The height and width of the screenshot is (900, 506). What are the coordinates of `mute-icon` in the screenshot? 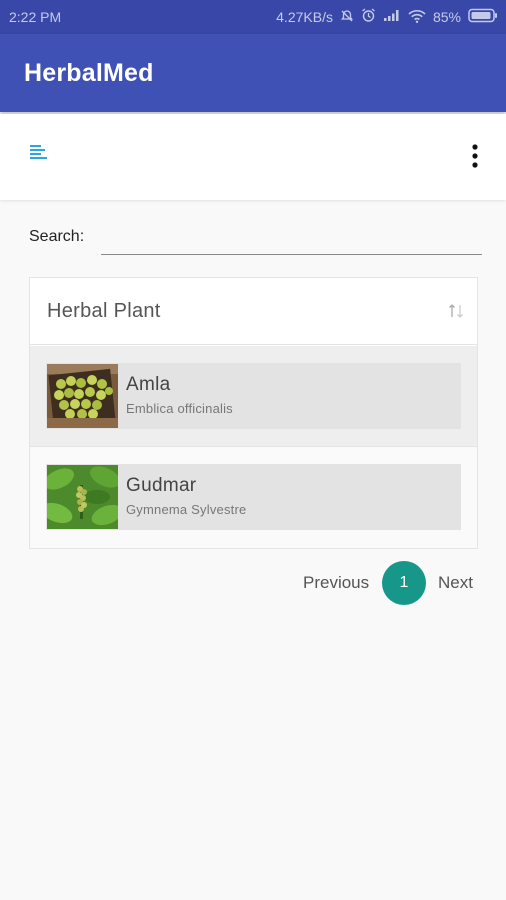 It's located at (347, 17).